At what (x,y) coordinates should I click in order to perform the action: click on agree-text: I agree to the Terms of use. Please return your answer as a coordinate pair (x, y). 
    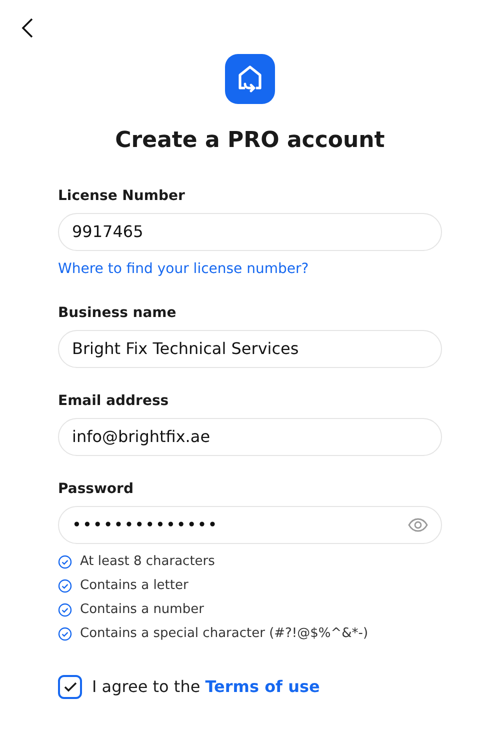
    Looking at the image, I should click on (206, 687).